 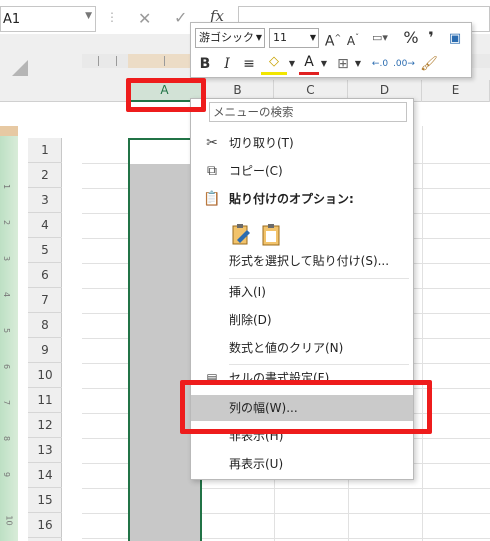 I want to click on bold-button: B, so click(x=205, y=64).